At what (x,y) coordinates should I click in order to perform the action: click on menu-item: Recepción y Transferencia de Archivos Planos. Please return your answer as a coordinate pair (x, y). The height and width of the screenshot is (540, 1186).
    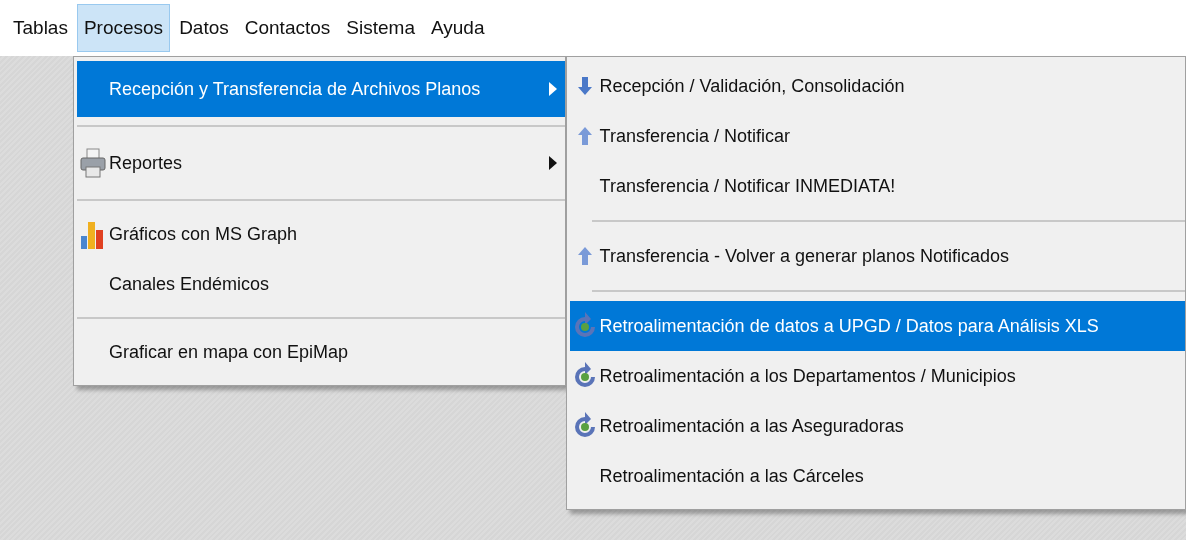
    Looking at the image, I should click on (321, 89).